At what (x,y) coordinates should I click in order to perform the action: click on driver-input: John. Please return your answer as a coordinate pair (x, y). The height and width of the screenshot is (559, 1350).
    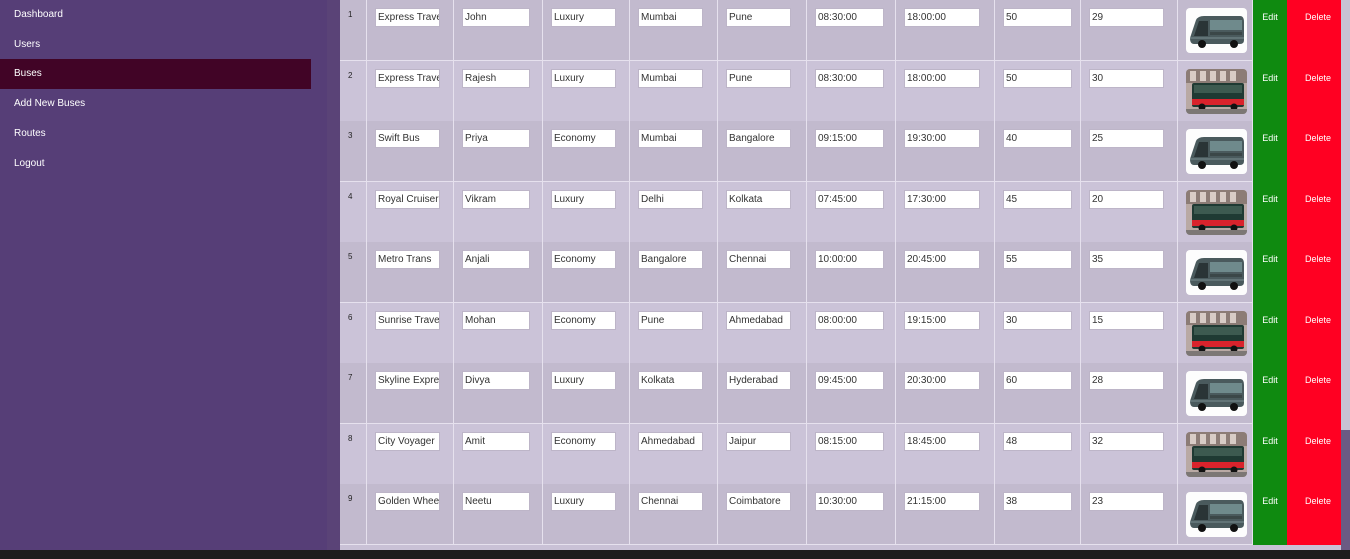
    Looking at the image, I should click on (496, 17).